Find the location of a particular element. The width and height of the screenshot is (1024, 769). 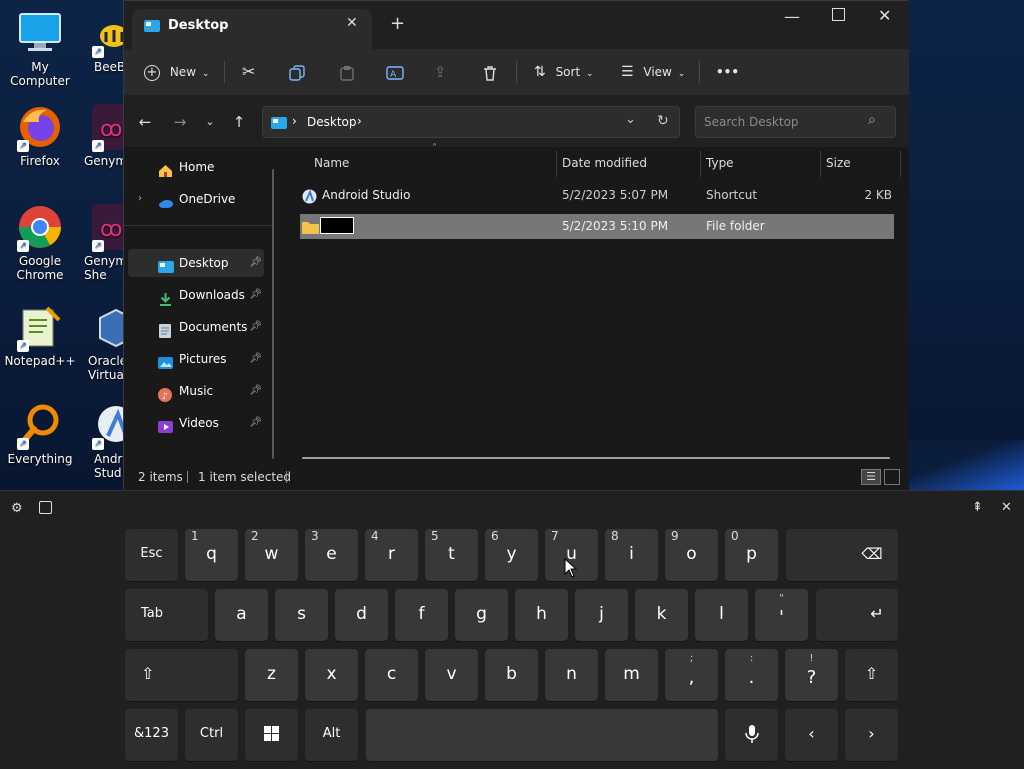

key-m: m is located at coordinates (631, 675).